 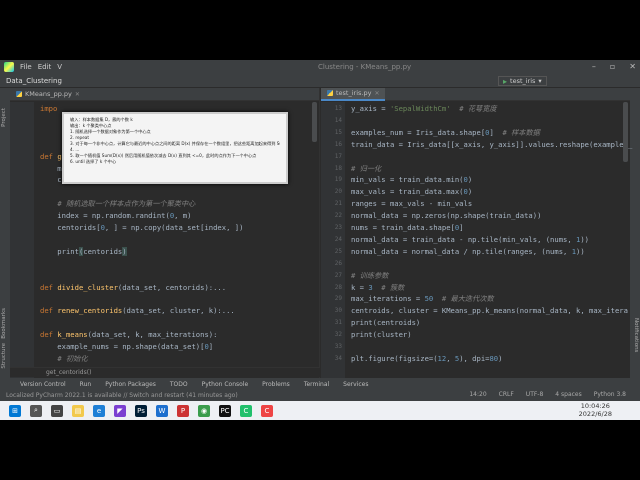 What do you see at coordinates (225, 384) in the screenshot?
I see `tool-window-python-console: Python Console` at bounding box center [225, 384].